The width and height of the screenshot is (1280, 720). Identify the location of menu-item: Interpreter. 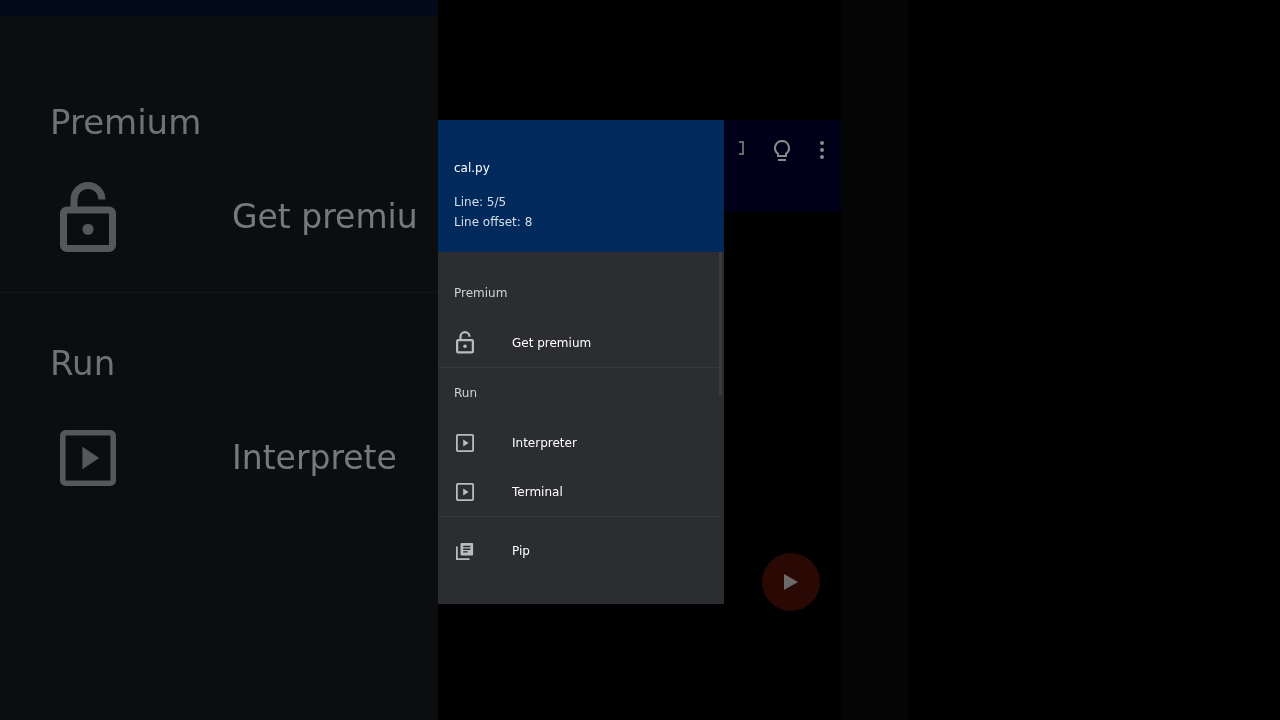
(579, 442).